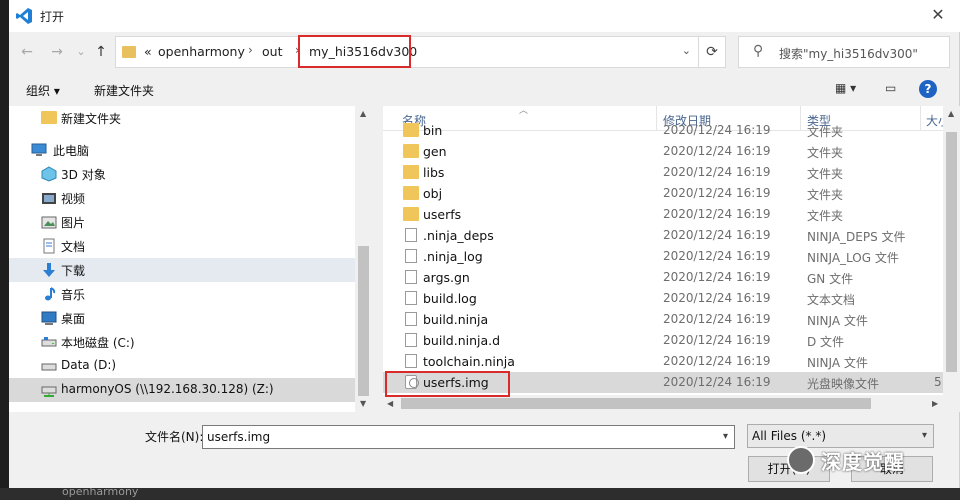  What do you see at coordinates (24, 16) in the screenshot?
I see `vscode-logo-icon` at bounding box center [24, 16].